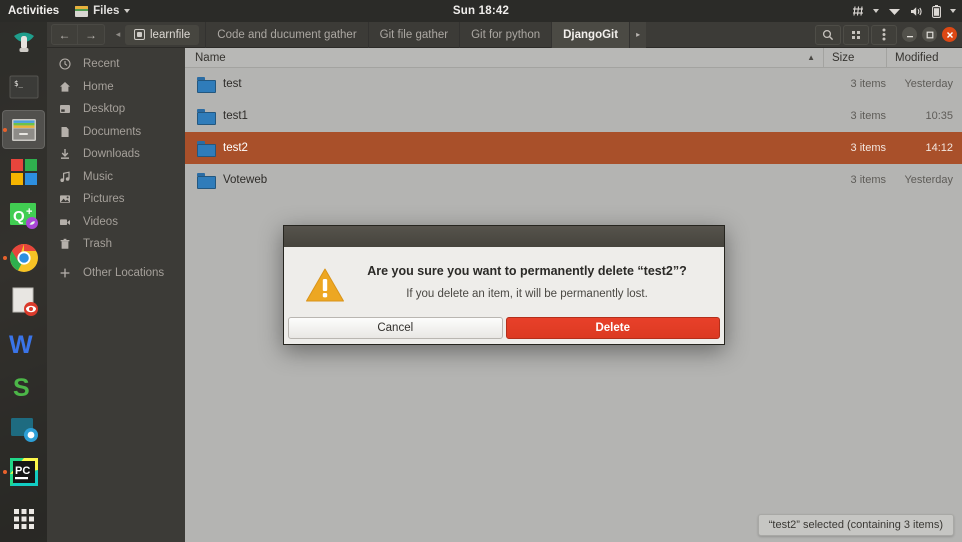 The height and width of the screenshot is (542, 962). What do you see at coordinates (504, 236) in the screenshot?
I see `dialog-title-bar` at bounding box center [504, 236].